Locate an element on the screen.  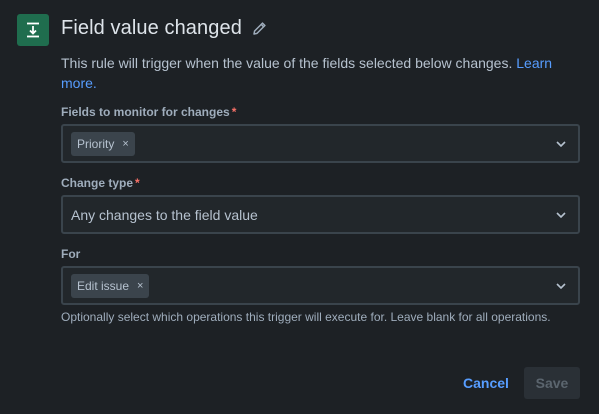
field-chip-priority: Priority × is located at coordinates (103, 143).